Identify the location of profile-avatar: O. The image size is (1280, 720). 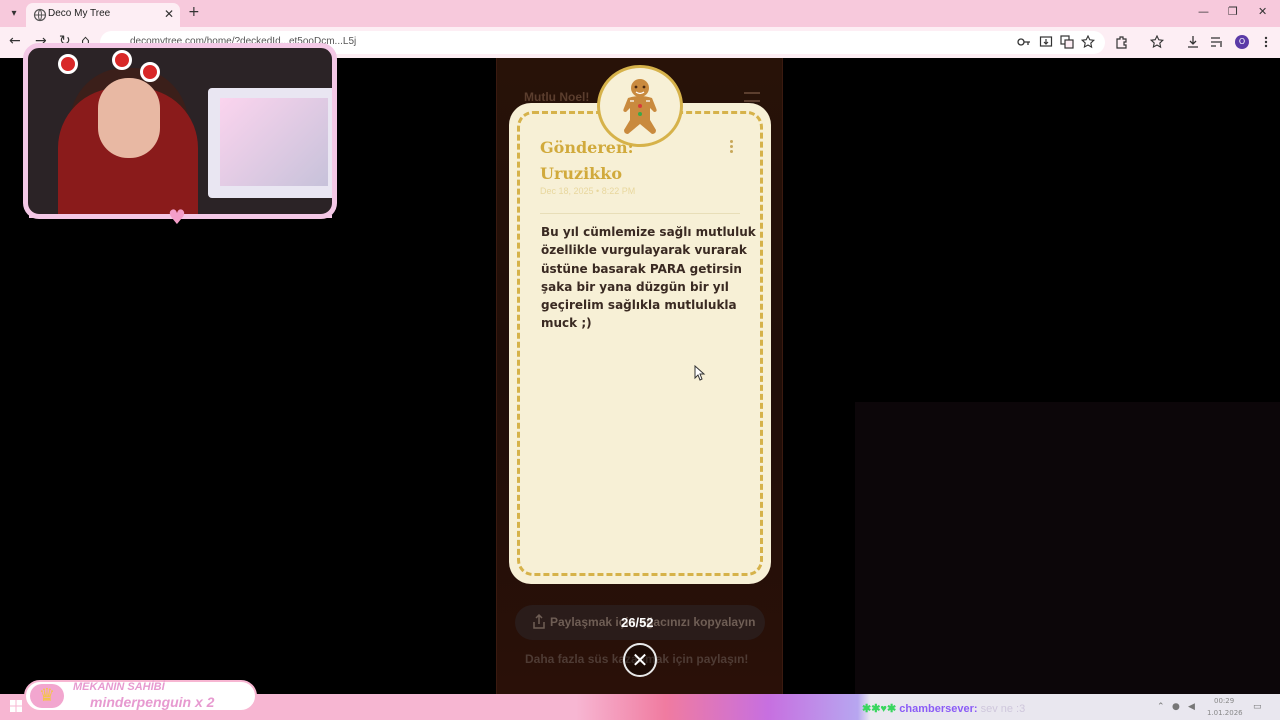
(1242, 42).